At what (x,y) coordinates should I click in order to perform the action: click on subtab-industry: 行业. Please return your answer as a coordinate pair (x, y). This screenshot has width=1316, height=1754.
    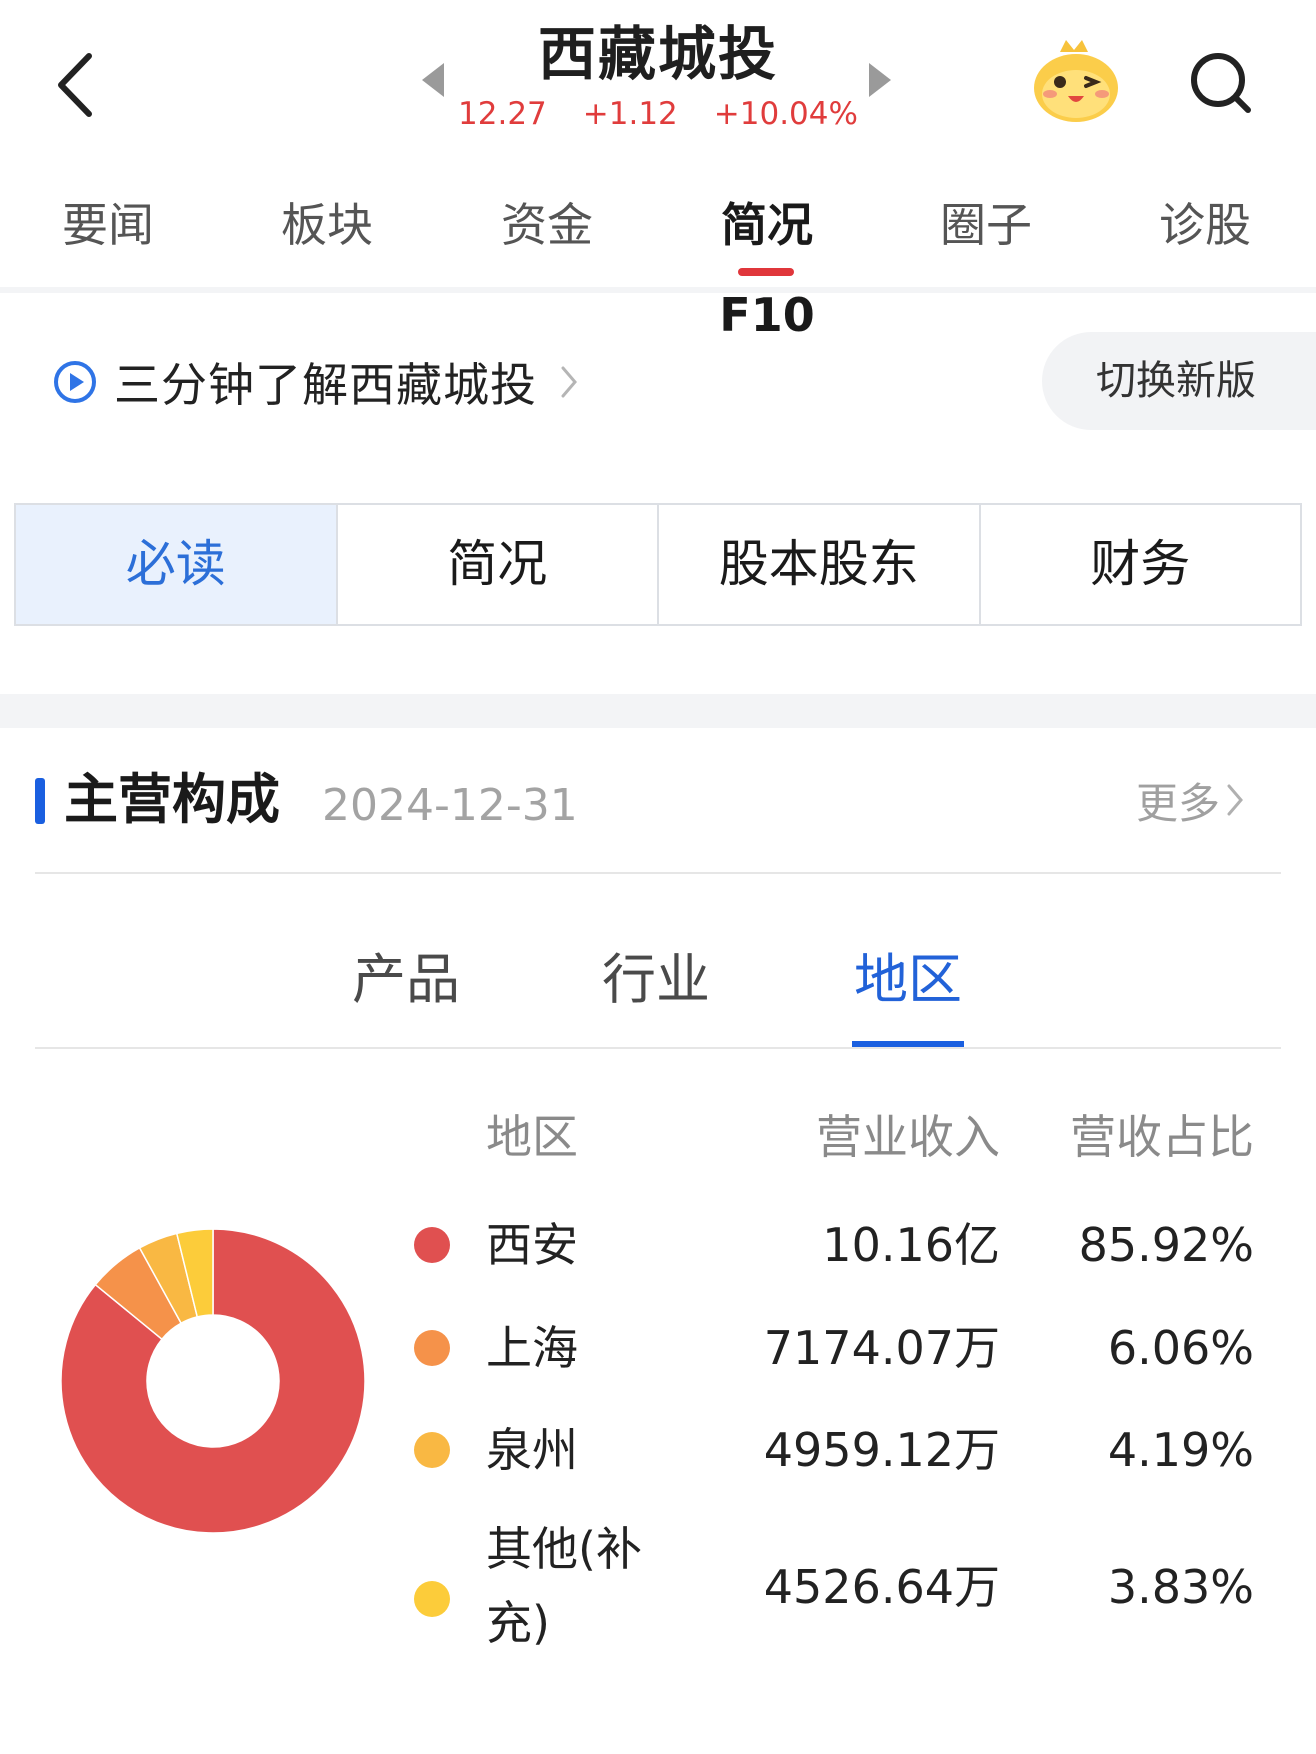
    Looking at the image, I should click on (656, 980).